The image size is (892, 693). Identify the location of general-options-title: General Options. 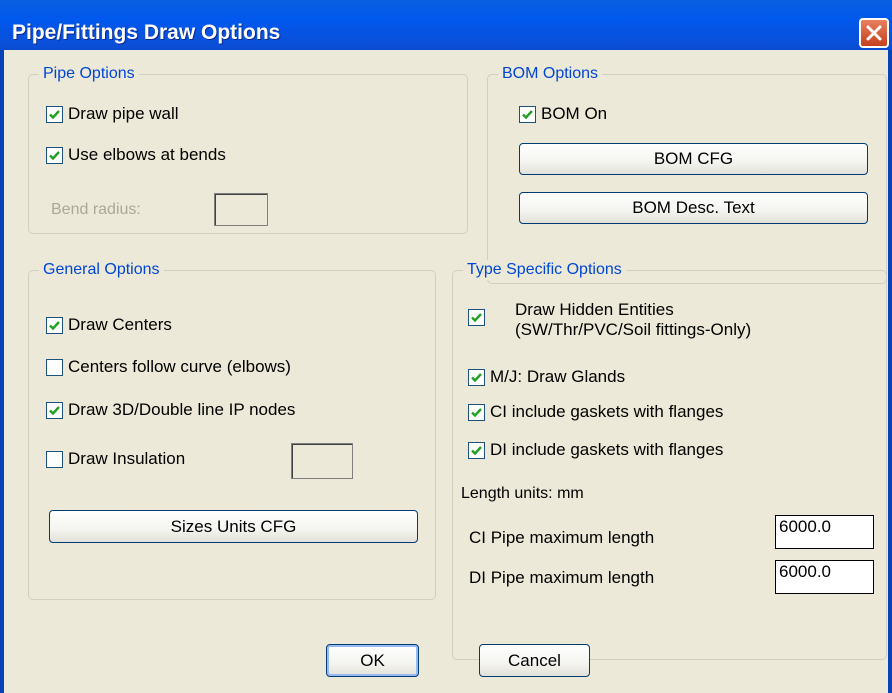
(101, 270).